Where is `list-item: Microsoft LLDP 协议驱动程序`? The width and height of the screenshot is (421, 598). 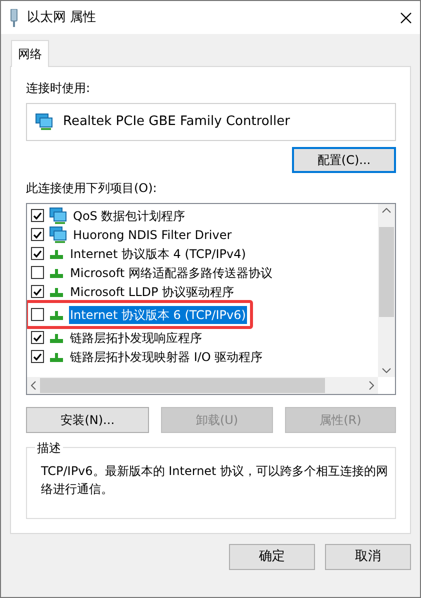 list-item: Microsoft LLDP 协议驱动程序 is located at coordinates (152, 291).